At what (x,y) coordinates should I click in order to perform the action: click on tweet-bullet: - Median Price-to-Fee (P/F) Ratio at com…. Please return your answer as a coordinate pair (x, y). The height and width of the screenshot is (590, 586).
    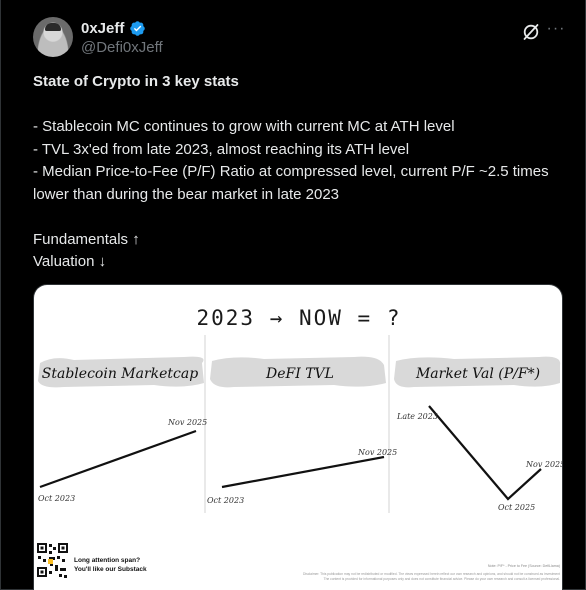
    Looking at the image, I should click on (291, 183).